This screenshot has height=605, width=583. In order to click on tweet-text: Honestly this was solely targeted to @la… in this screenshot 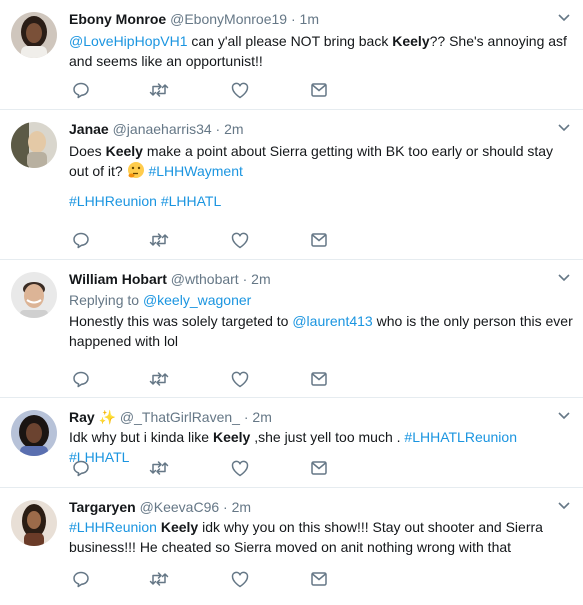, I will do `click(321, 331)`.